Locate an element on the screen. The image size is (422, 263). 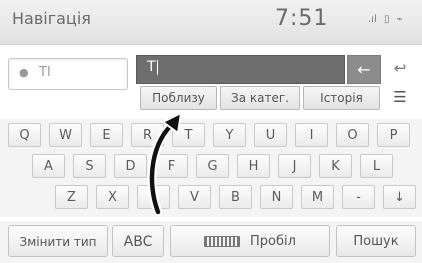
text-cursor is located at coordinates (157, 67).